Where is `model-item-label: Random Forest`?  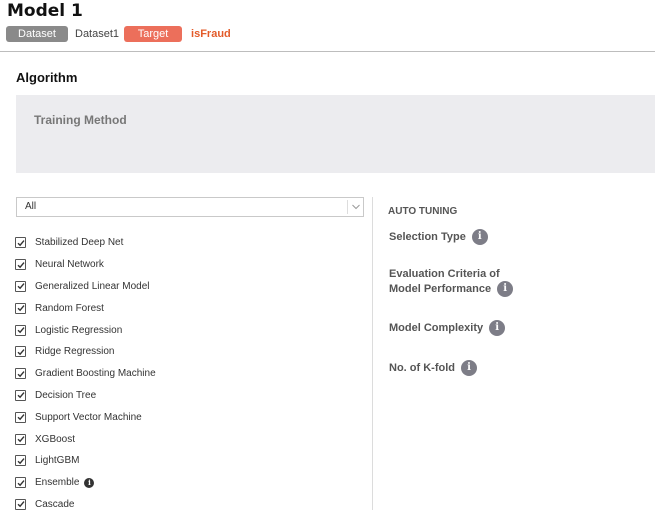
model-item-label: Random Forest is located at coordinates (69, 308).